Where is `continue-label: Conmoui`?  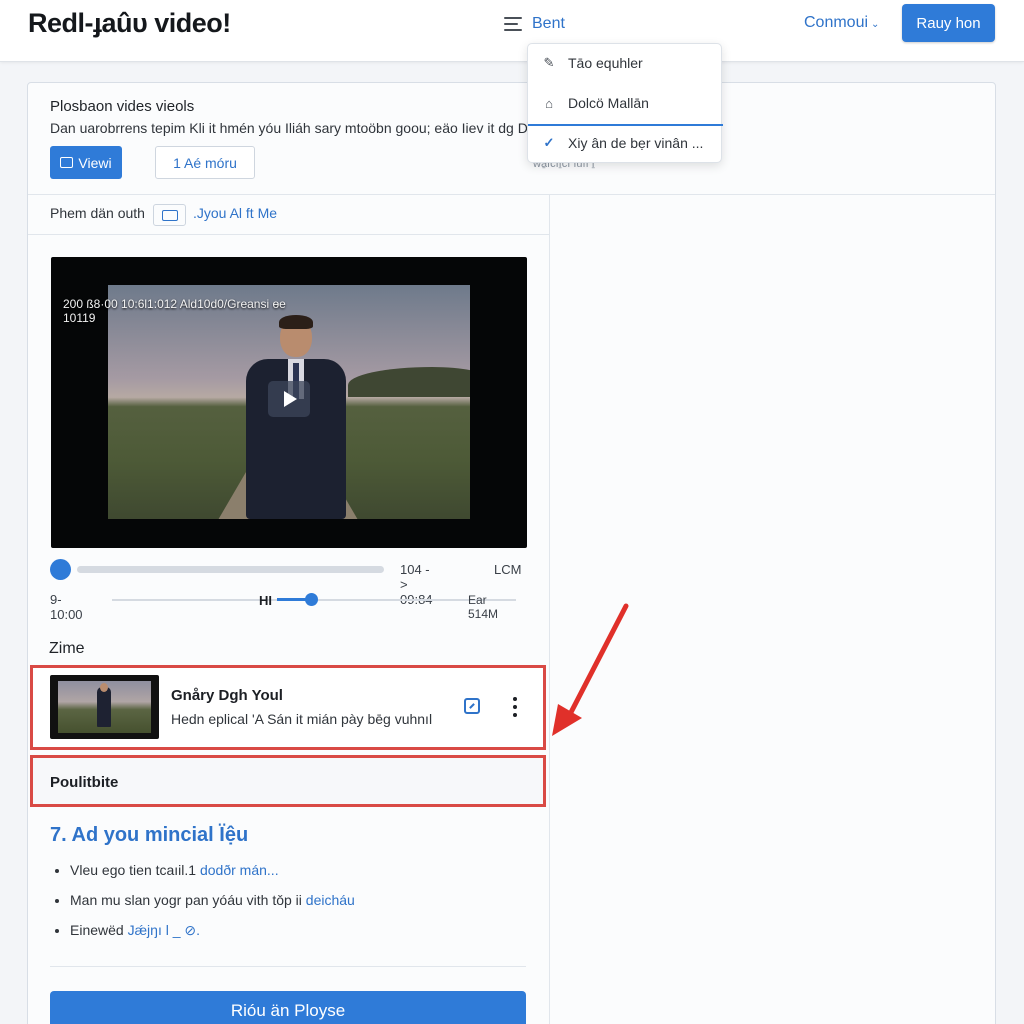
continue-label: Conmoui is located at coordinates (836, 22).